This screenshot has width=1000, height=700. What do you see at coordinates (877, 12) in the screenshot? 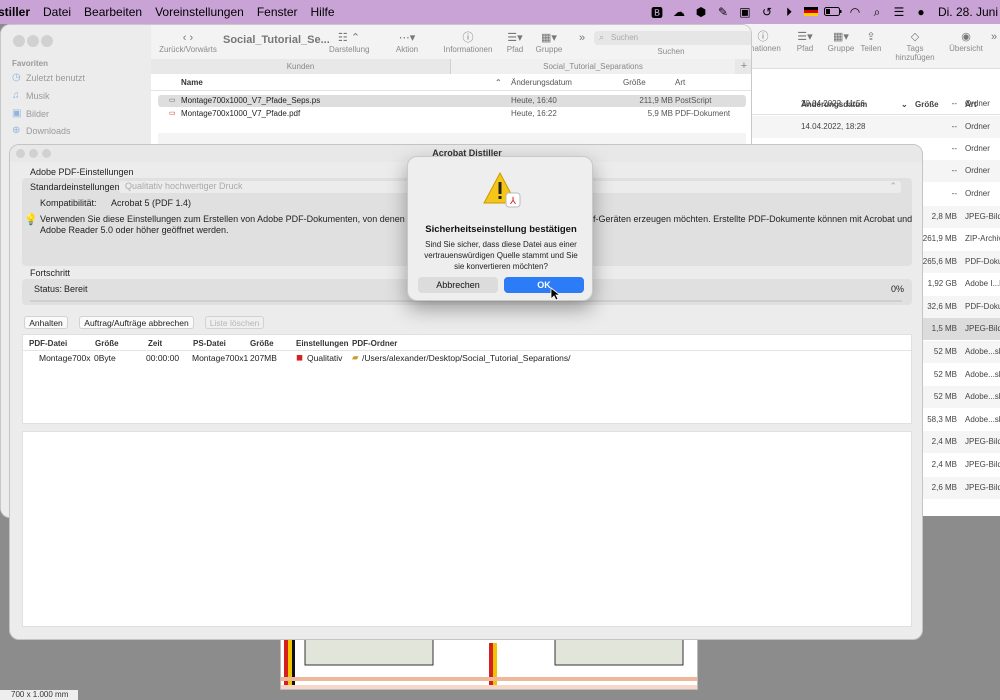
I see `search-icon: ⌕` at bounding box center [877, 12].